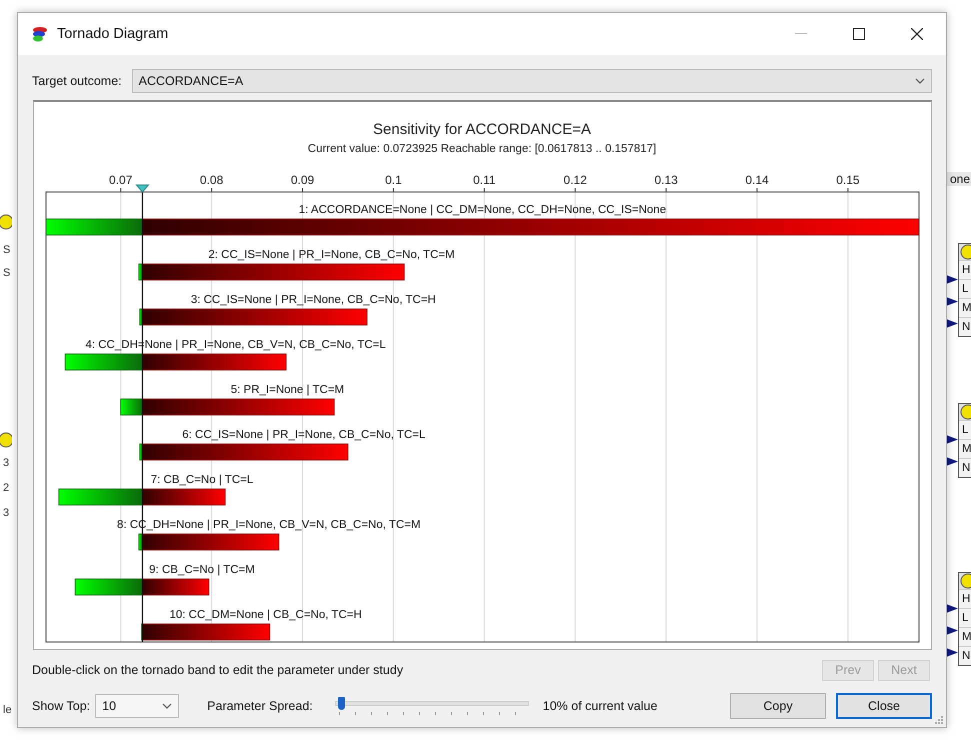  What do you see at coordinates (113, 34) in the screenshot?
I see `window-title: Tornado Diagram` at bounding box center [113, 34].